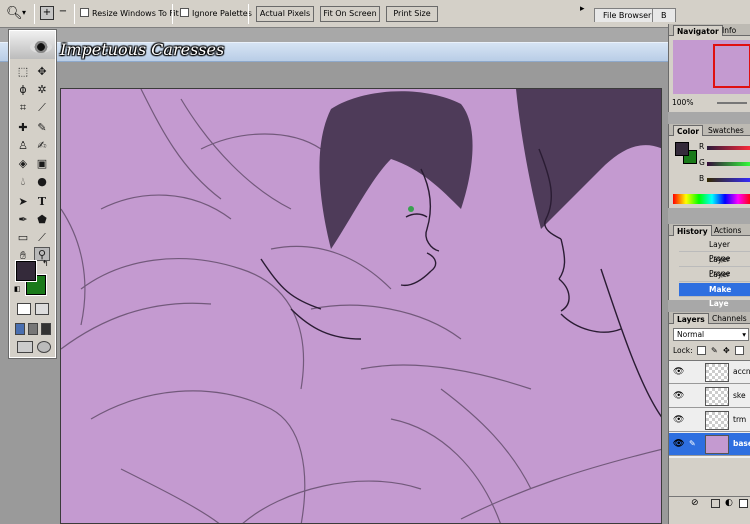  Describe the element at coordinates (701, 350) in the screenshot. I see `lock-transparency-icon` at that location.